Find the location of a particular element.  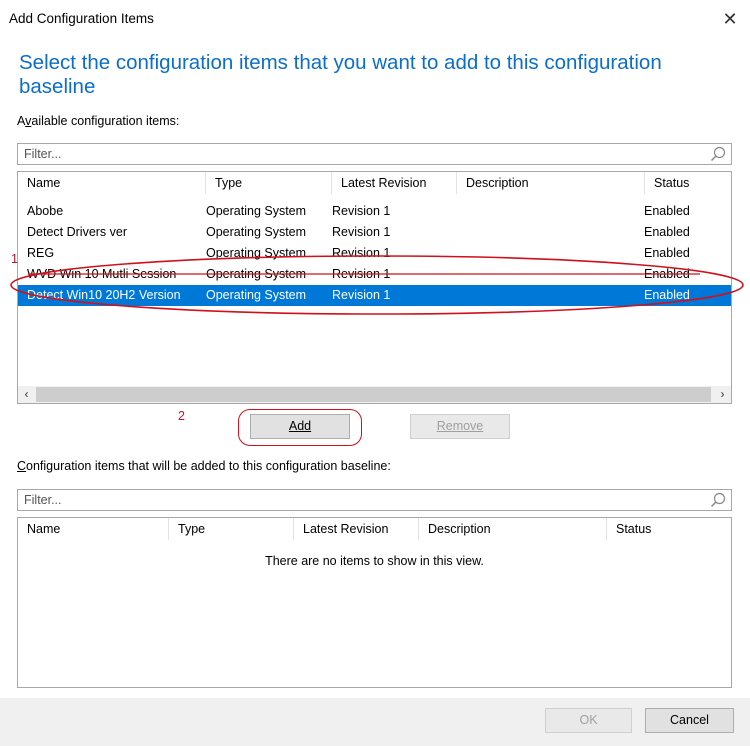

annotation-circle-row is located at coordinates (377, 285).